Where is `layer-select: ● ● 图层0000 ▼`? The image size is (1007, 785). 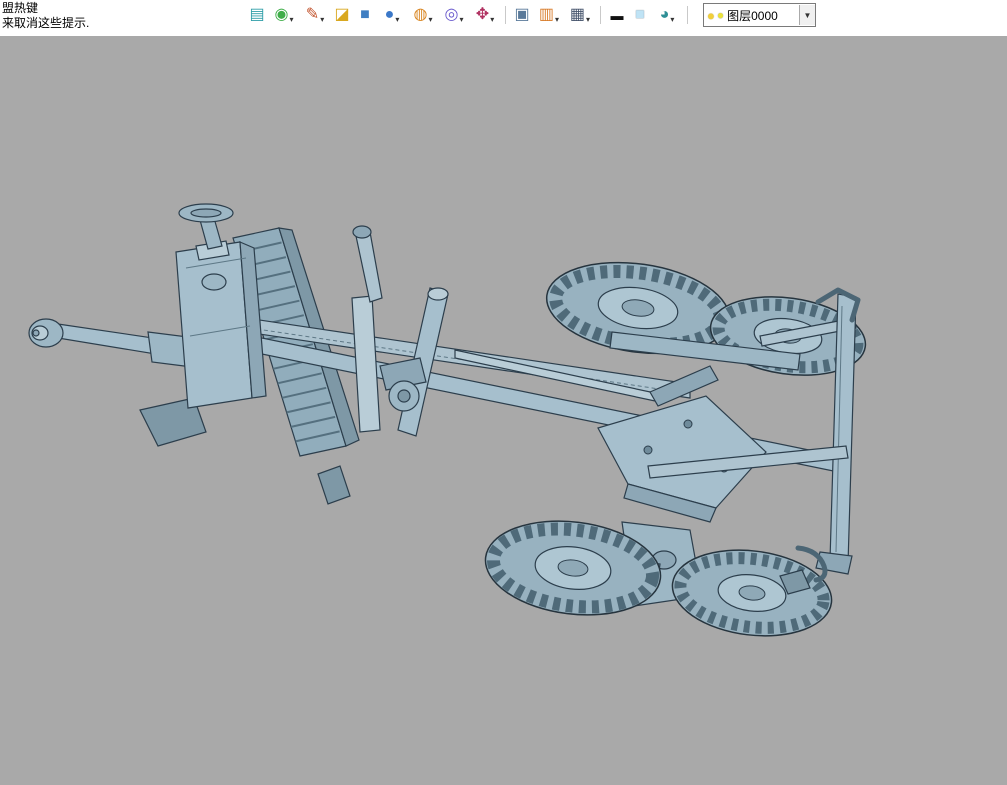 layer-select: ● ● 图层0000 ▼ is located at coordinates (759, 15).